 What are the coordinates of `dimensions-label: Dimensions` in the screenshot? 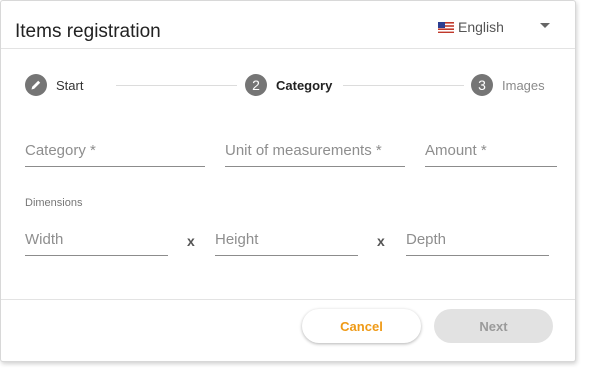 It's located at (54, 203).